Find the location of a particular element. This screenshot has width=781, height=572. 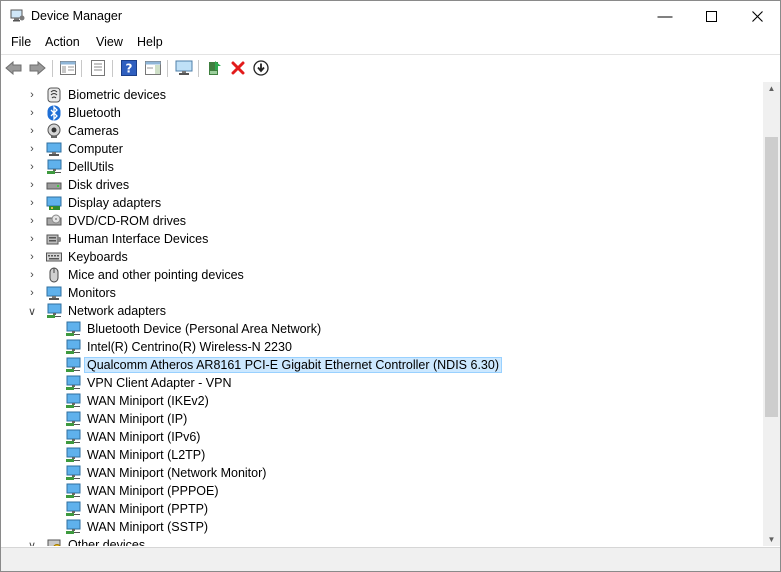

tree-device: VPN Client Adapter - VPN is located at coordinates (149, 383).